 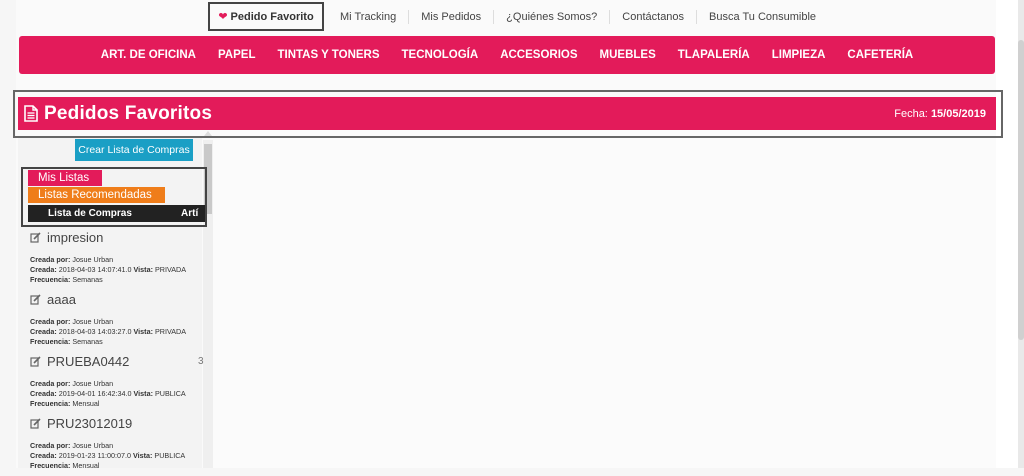 I want to click on list-table-header: Lista de Compras Artí, so click(x=116, y=213).